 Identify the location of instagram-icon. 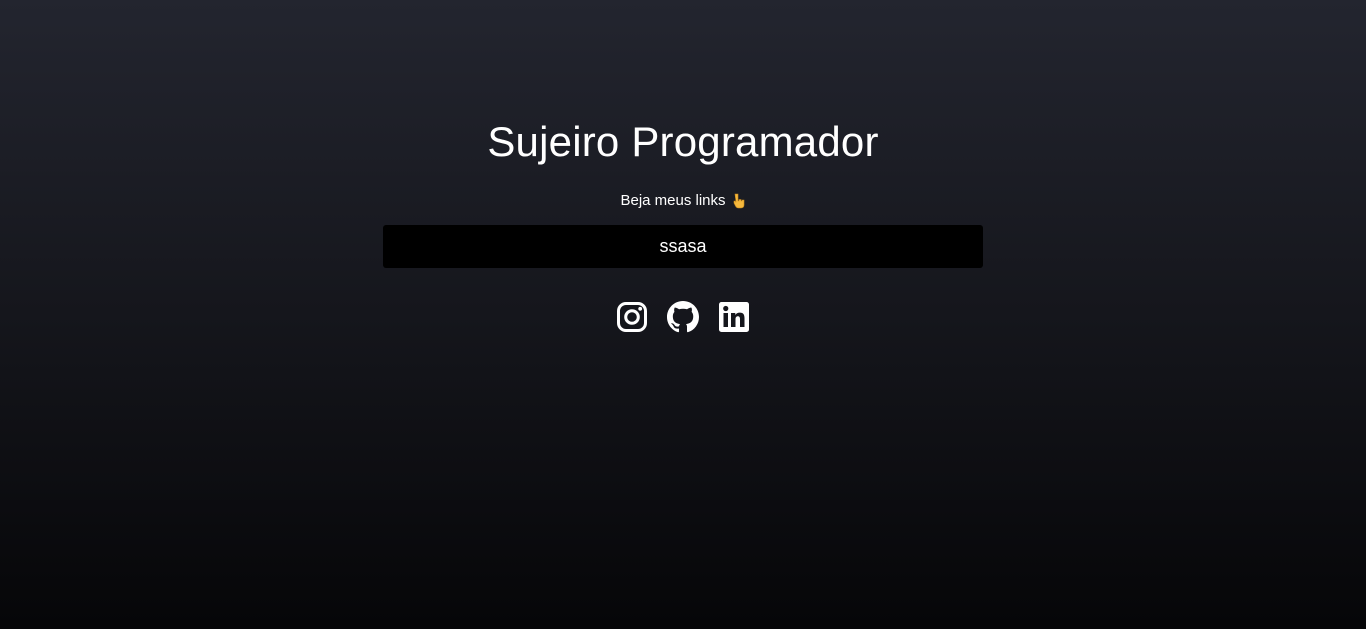
(632, 317).